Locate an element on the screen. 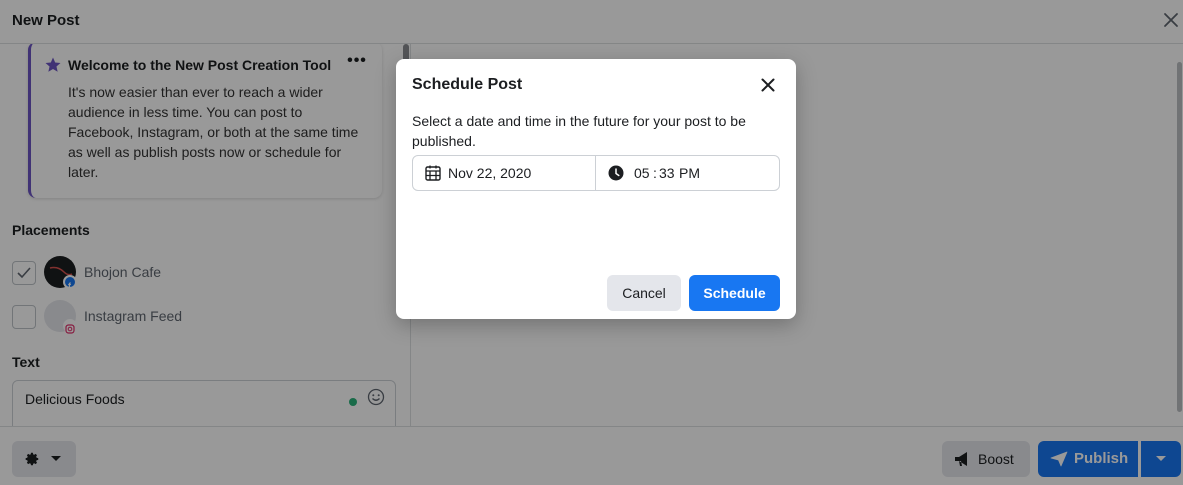 This screenshot has height=485, width=1183. time-ampm: PM is located at coordinates (689, 173).